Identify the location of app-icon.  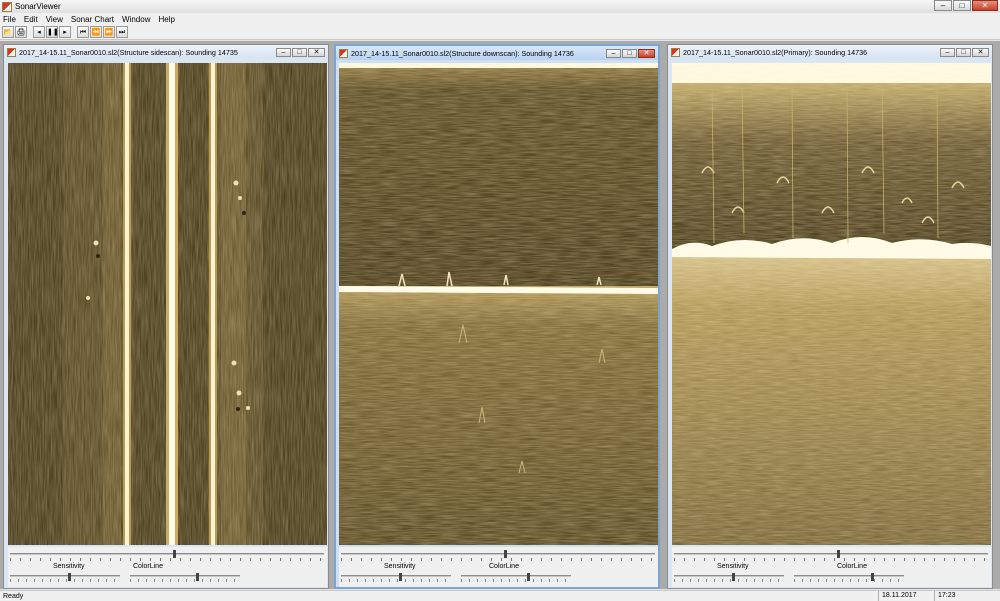
(7, 6).